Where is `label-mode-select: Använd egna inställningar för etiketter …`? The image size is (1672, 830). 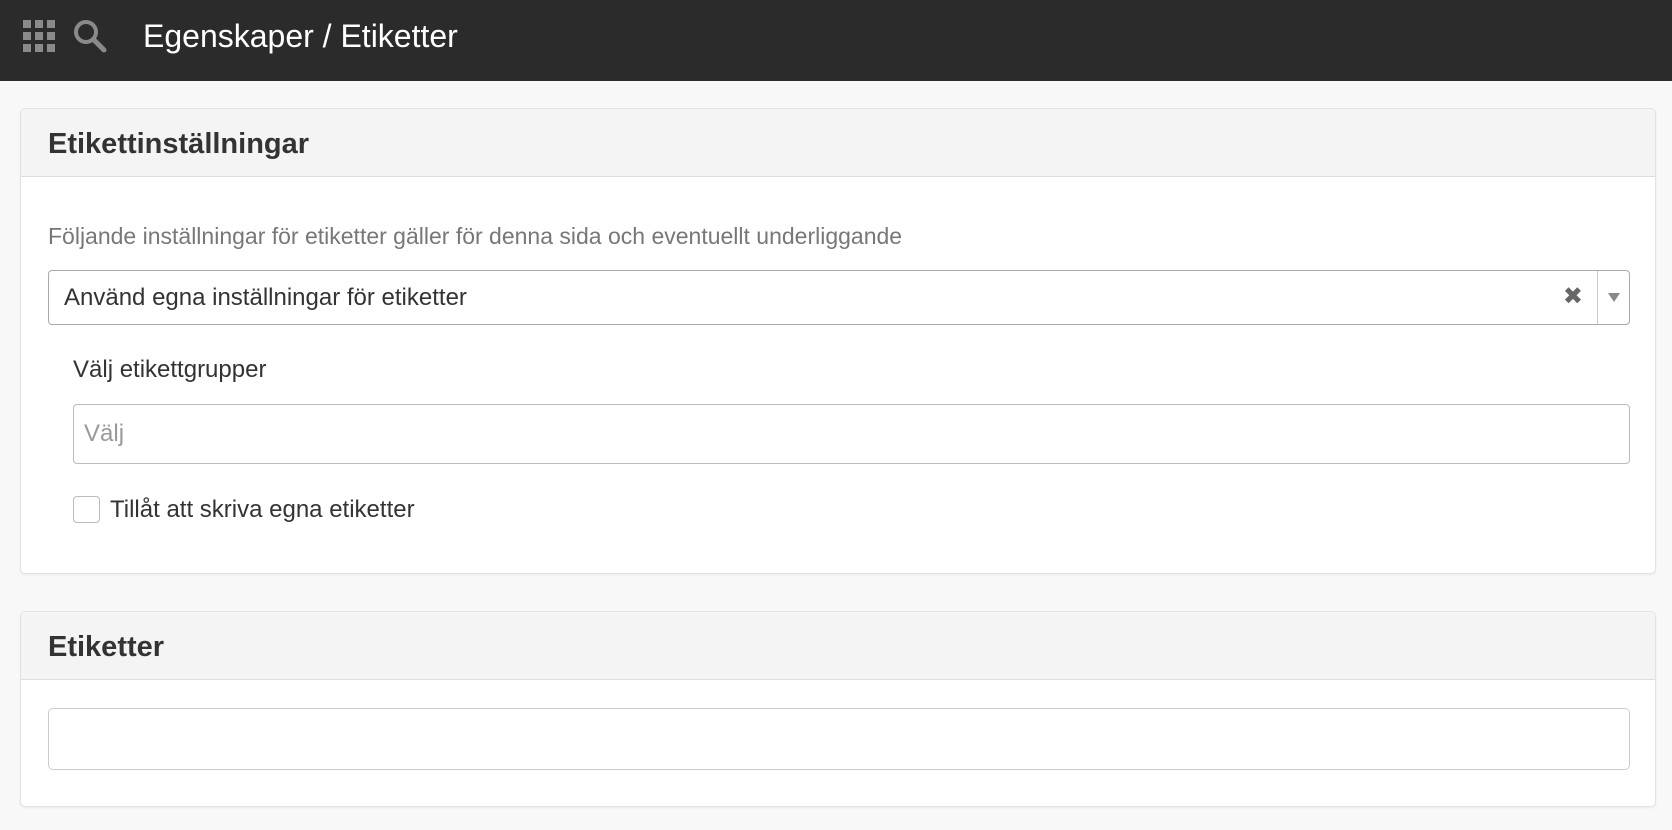
label-mode-select: Använd egna inställningar för etiketter … is located at coordinates (839, 297).